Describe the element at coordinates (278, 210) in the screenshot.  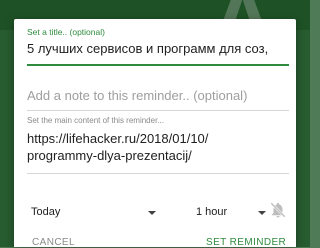
I see `bell-off-icon` at that location.